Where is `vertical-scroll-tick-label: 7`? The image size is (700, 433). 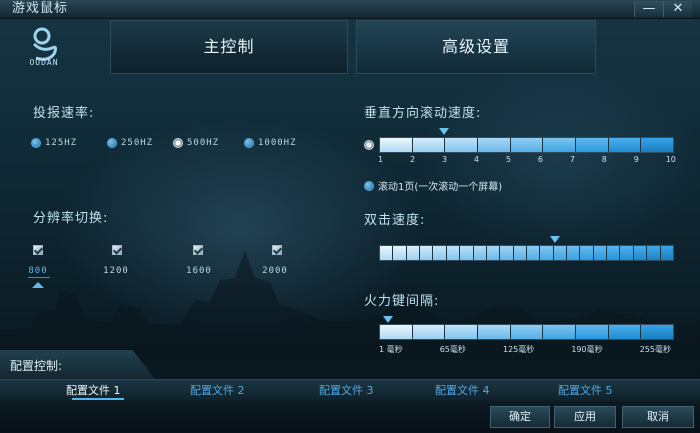 vertical-scroll-tick-label: 7 is located at coordinates (572, 159).